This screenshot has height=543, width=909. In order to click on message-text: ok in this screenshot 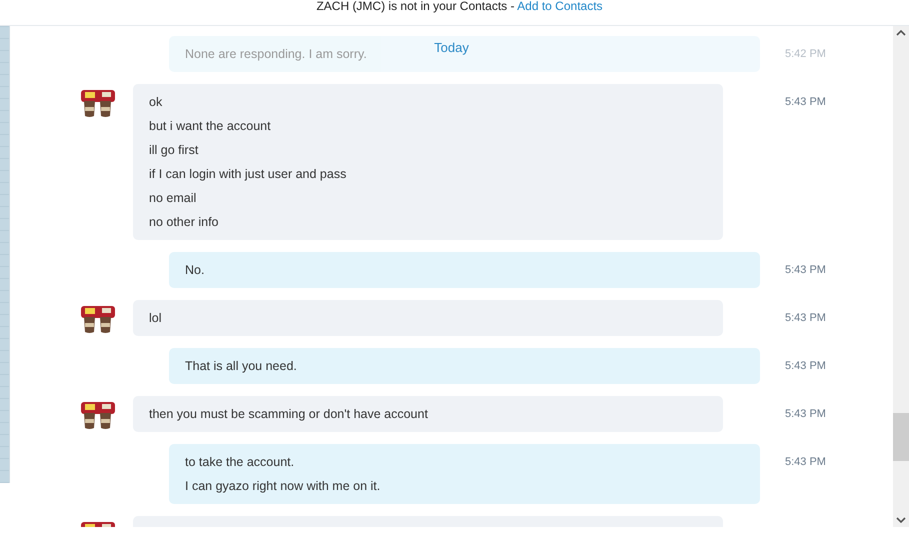, I will do `click(155, 102)`.